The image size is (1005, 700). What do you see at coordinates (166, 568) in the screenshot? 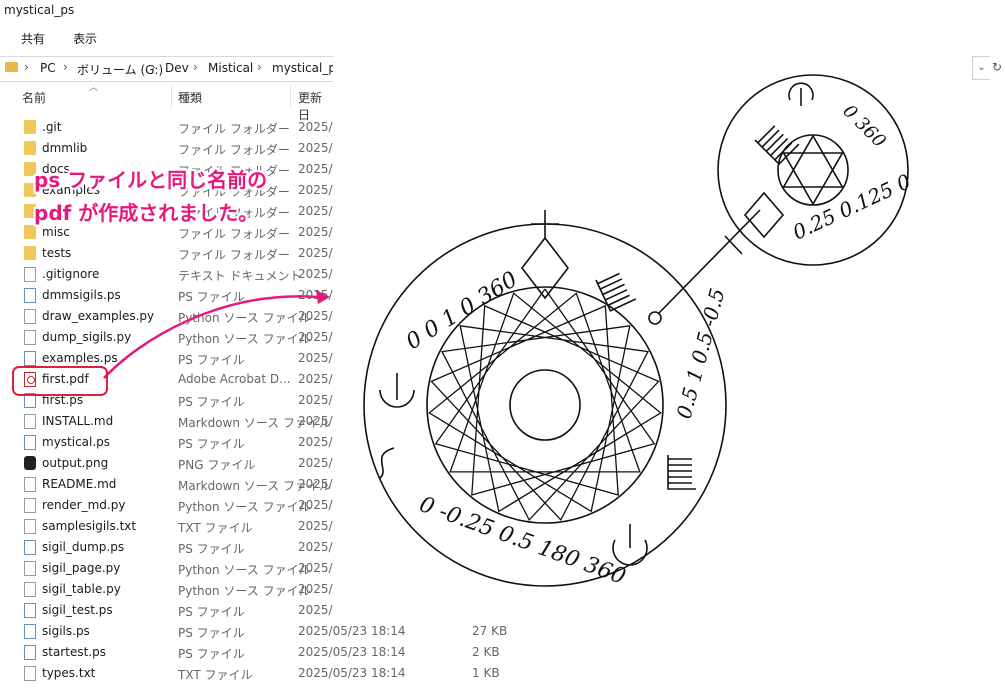
I see `file-row: sigil_page.py Python ソース ファイル2025/0` at bounding box center [166, 568].